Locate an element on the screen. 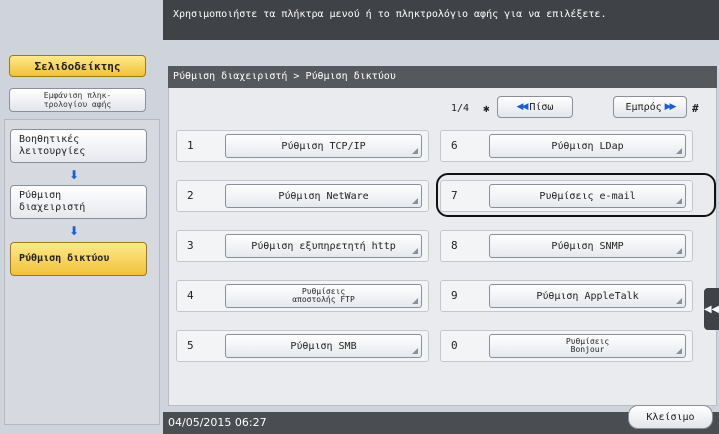 This screenshot has height=434, width=719. prev-label: Πίσω is located at coordinates (541, 107).